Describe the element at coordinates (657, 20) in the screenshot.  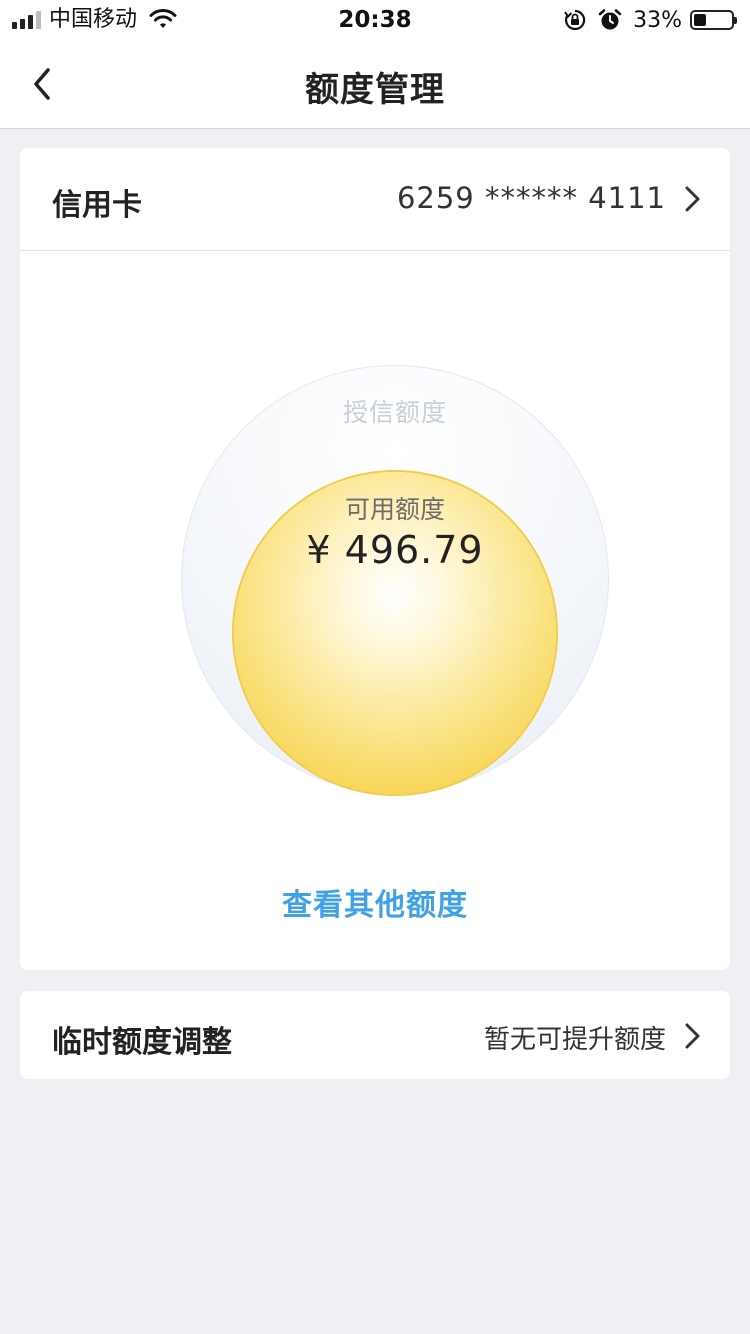
I see `battery-percent: 33%` at that location.